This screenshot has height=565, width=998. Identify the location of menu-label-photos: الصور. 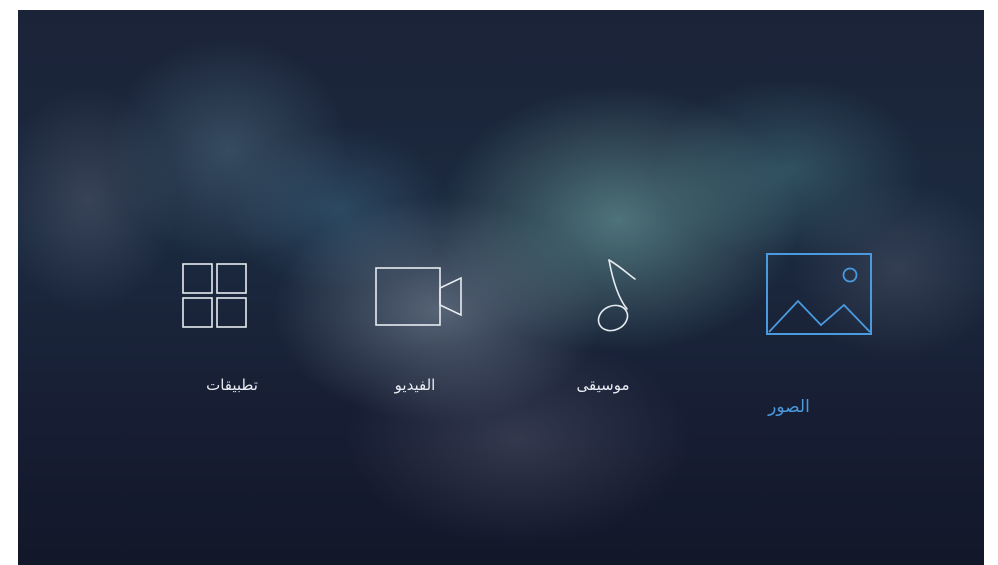
(789, 407).